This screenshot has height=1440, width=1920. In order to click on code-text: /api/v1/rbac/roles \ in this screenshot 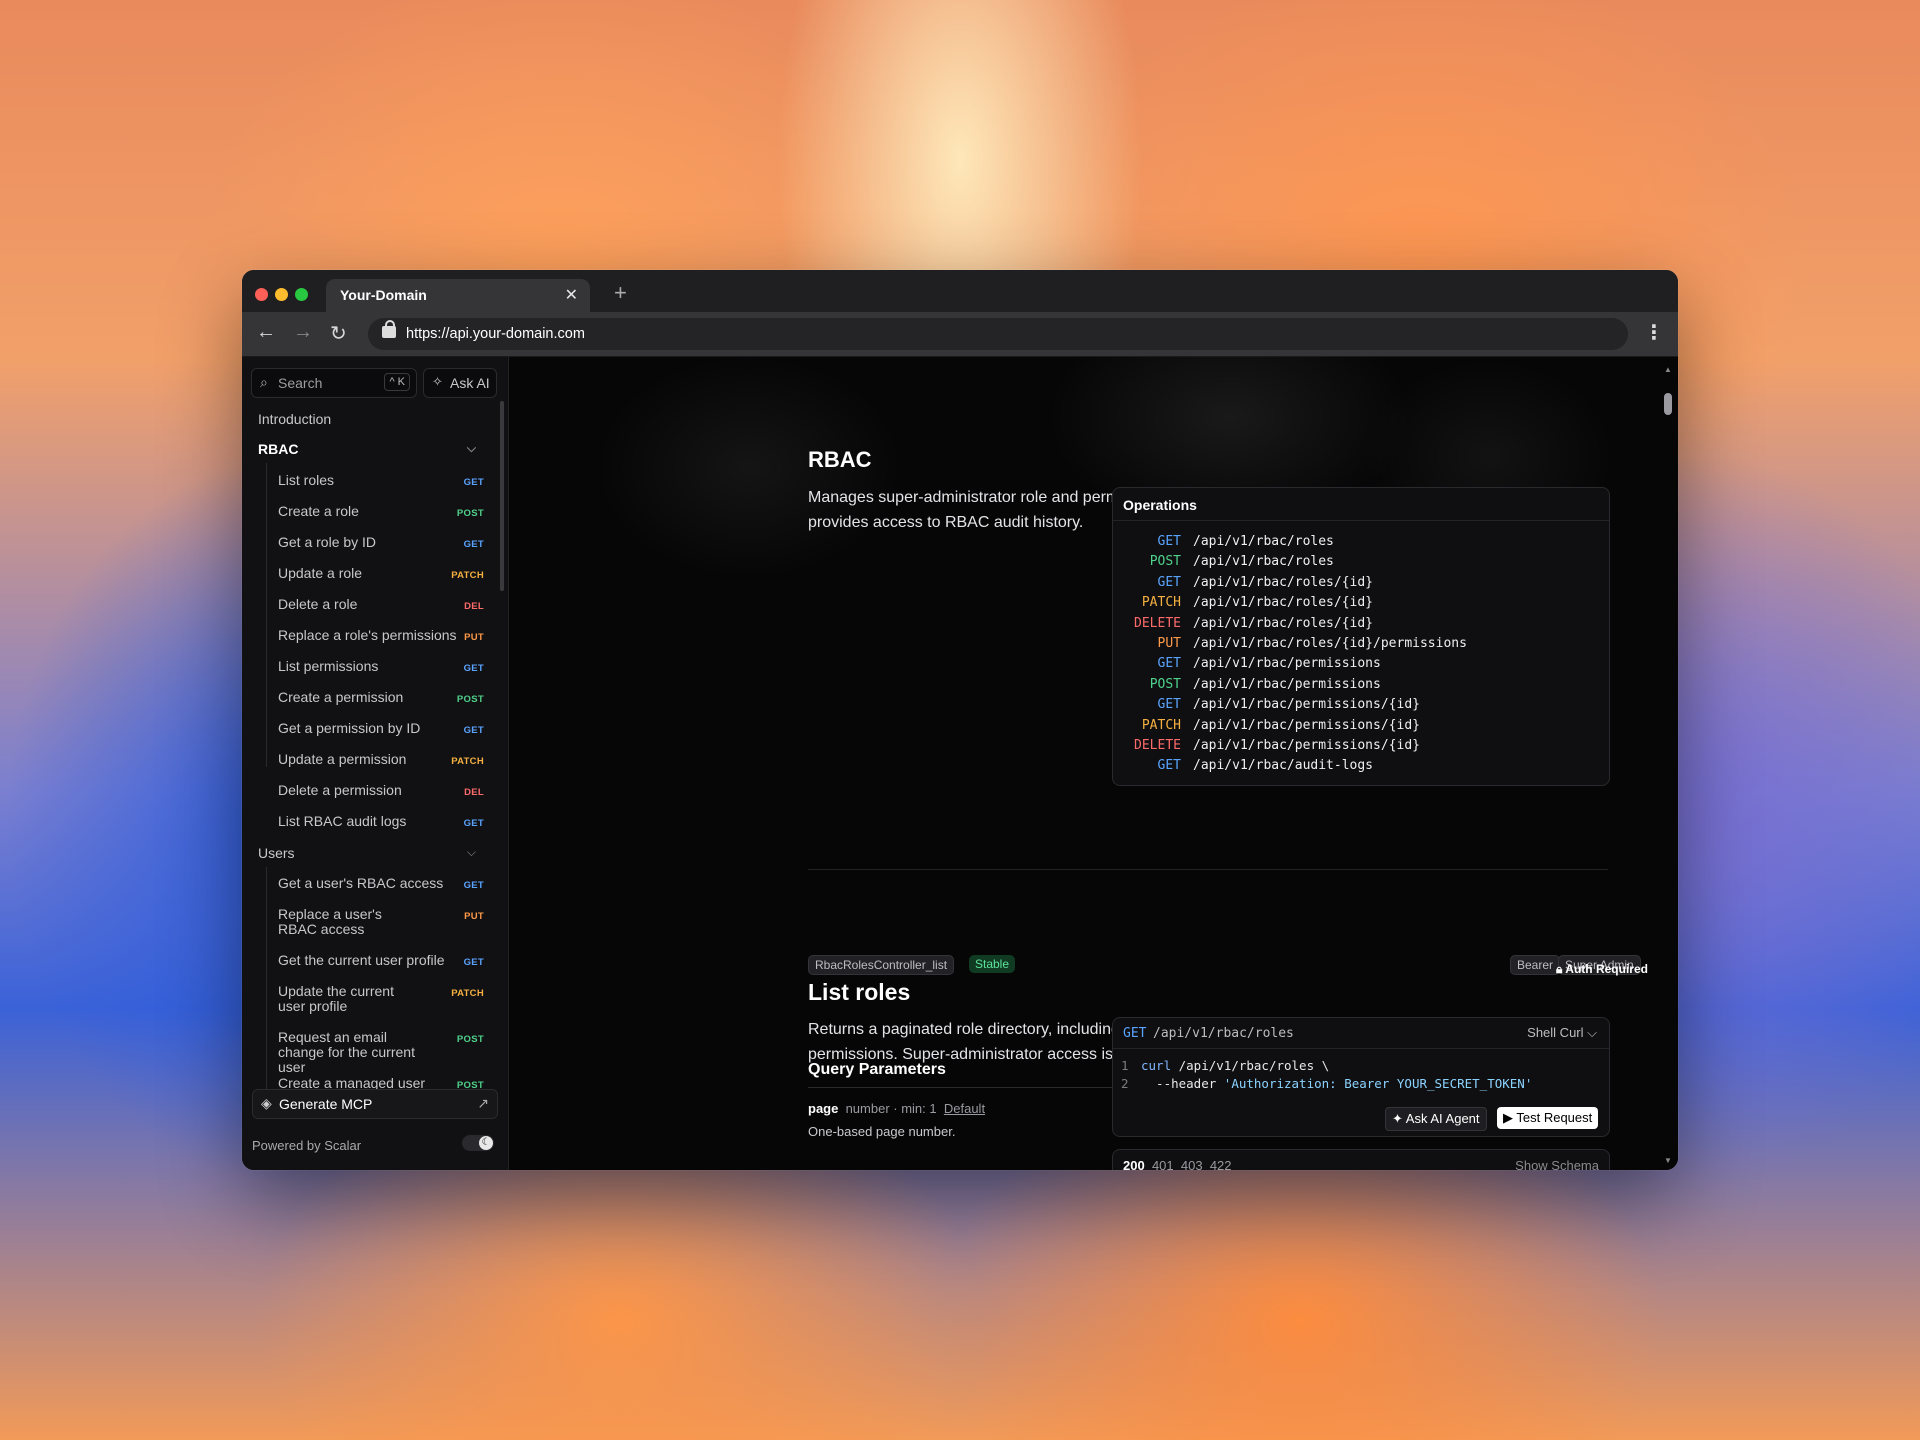, I will do `click(1250, 1065)`.